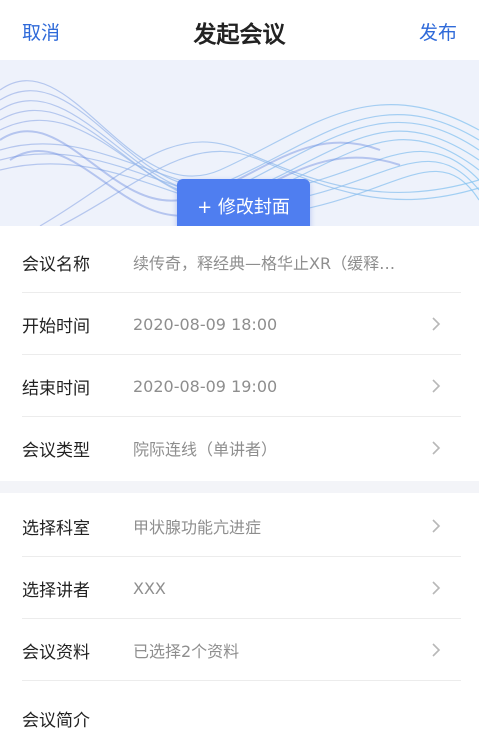 This screenshot has width=479, height=733. I want to click on meeting-type-row: 会议类型 院际连线（单讲者）, so click(239, 448).